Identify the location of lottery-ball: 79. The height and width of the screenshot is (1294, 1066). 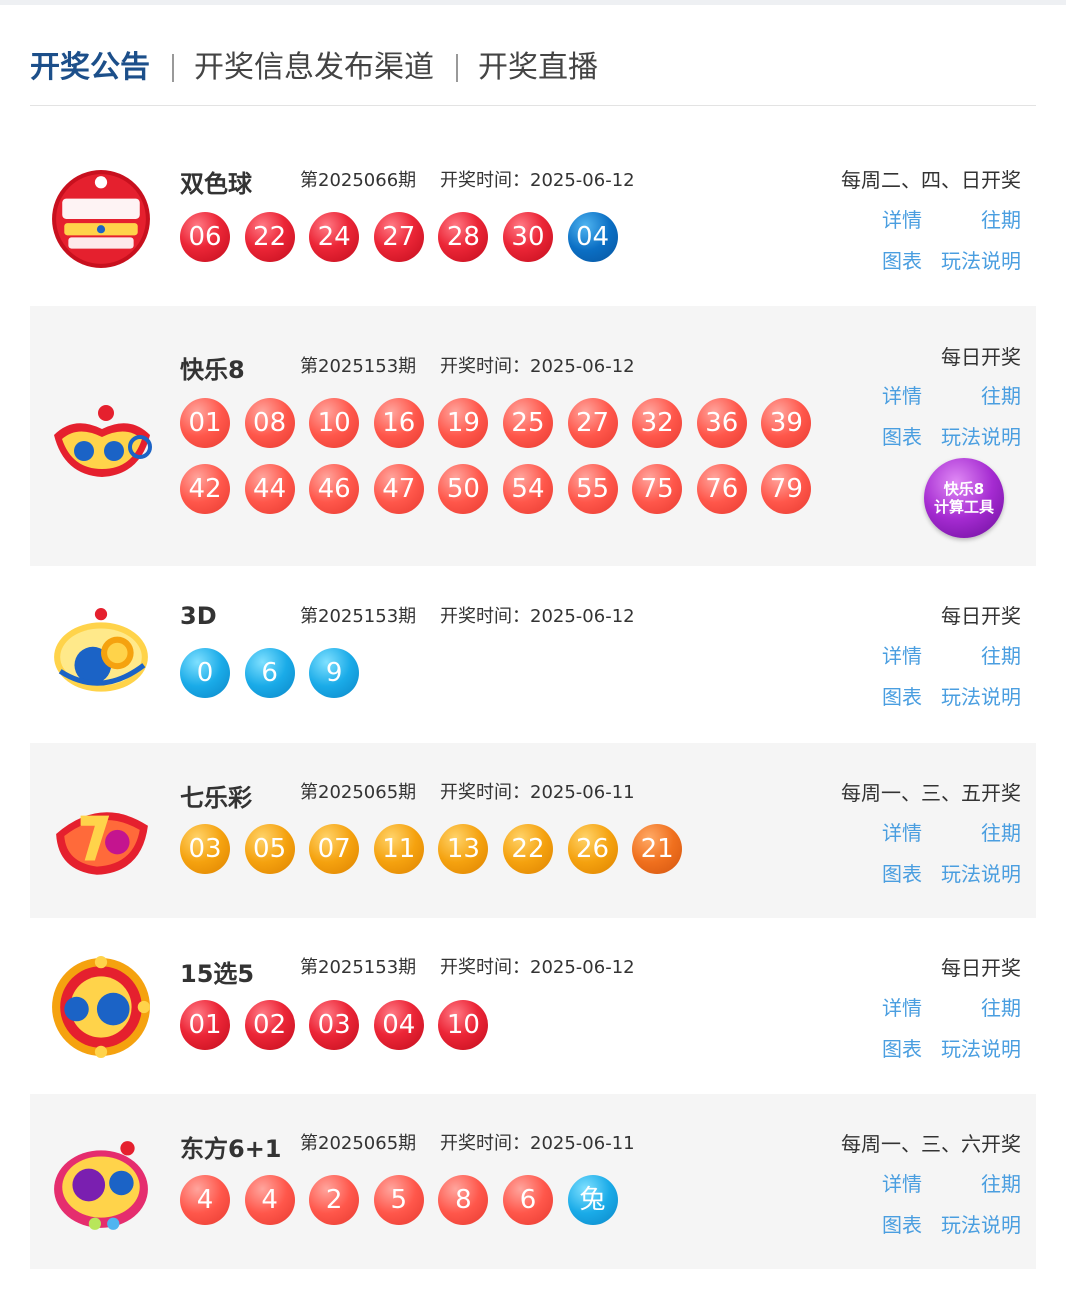
(786, 489).